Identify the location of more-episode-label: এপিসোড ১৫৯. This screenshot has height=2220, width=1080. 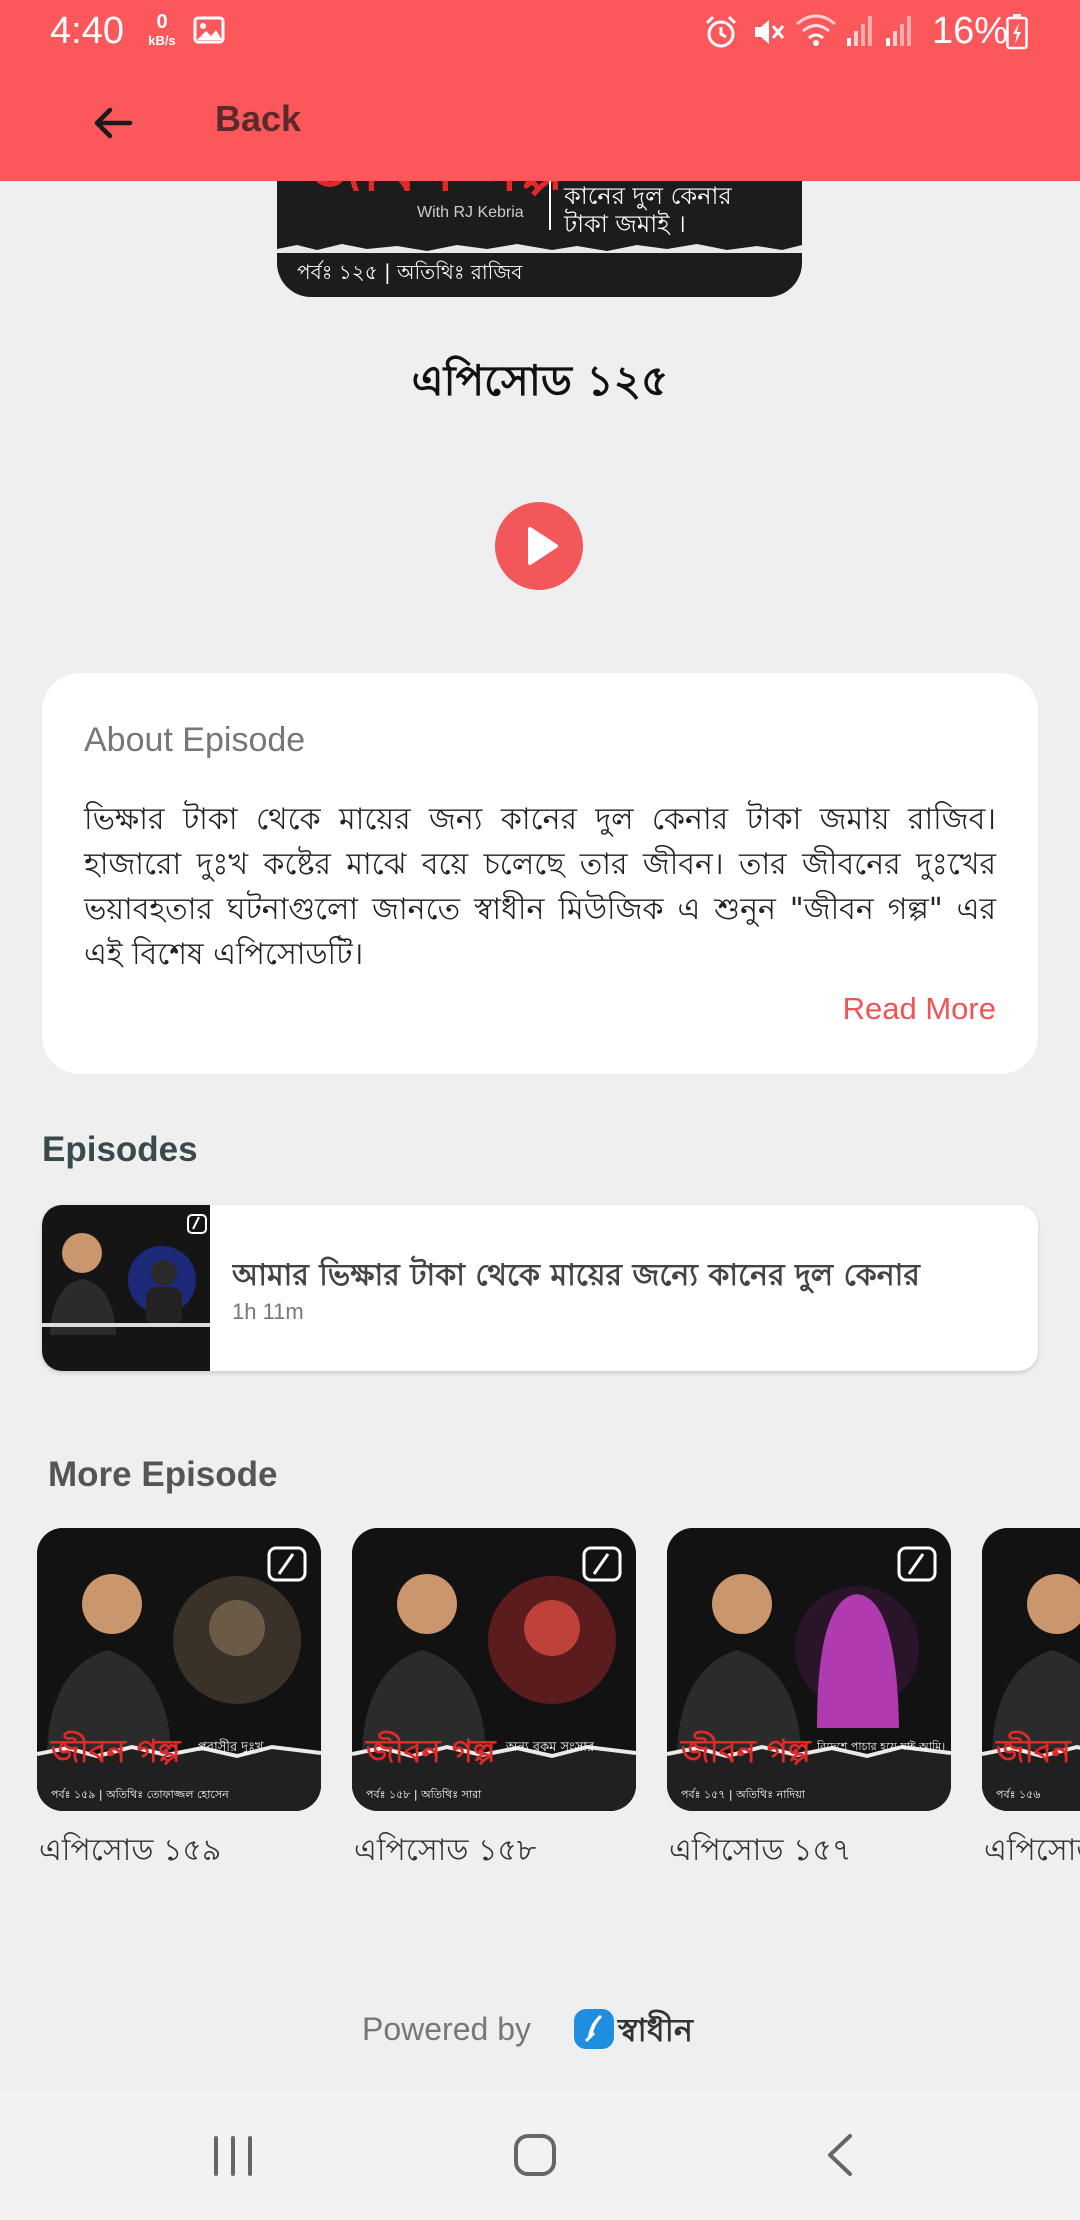
(130, 1850).